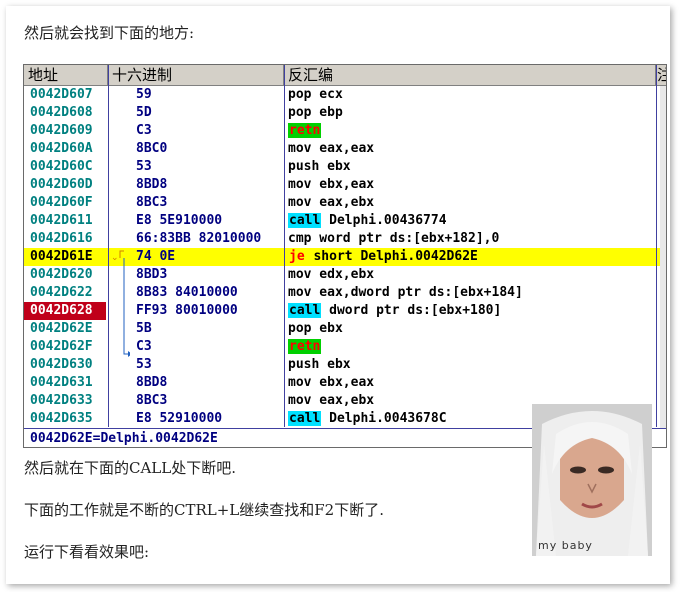 The image size is (680, 592). What do you see at coordinates (218, 419) in the screenshot?
I see `row-hex: E8 52910000` at bounding box center [218, 419].